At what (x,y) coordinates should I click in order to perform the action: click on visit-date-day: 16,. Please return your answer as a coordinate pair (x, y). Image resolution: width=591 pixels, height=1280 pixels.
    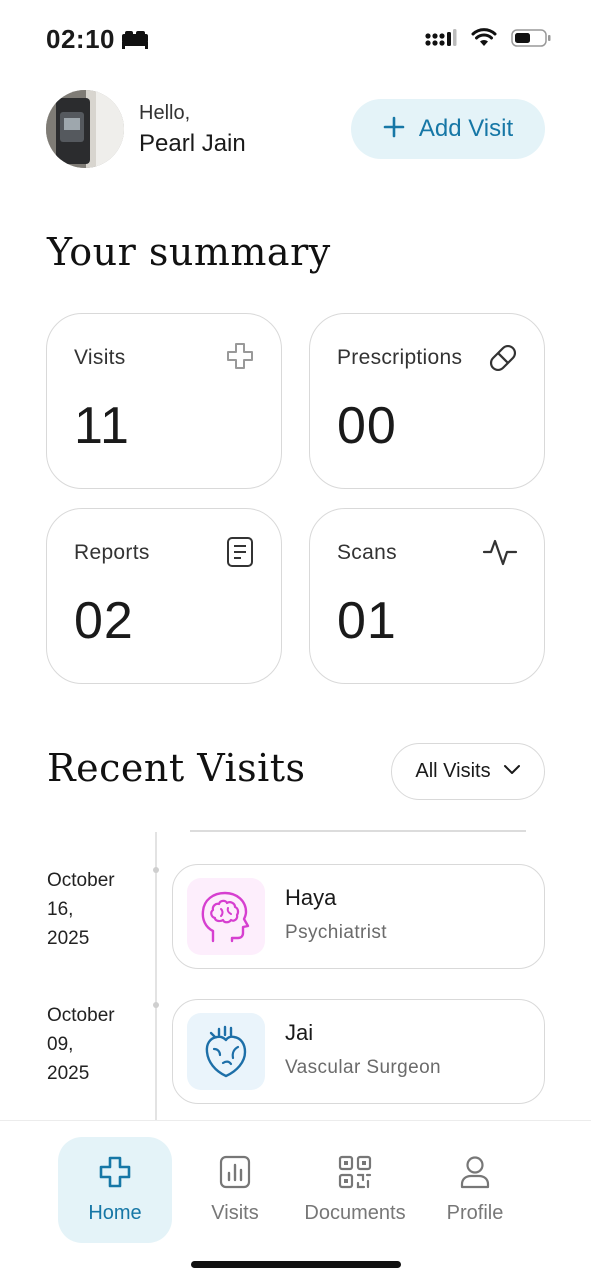
    Looking at the image, I should click on (60, 909).